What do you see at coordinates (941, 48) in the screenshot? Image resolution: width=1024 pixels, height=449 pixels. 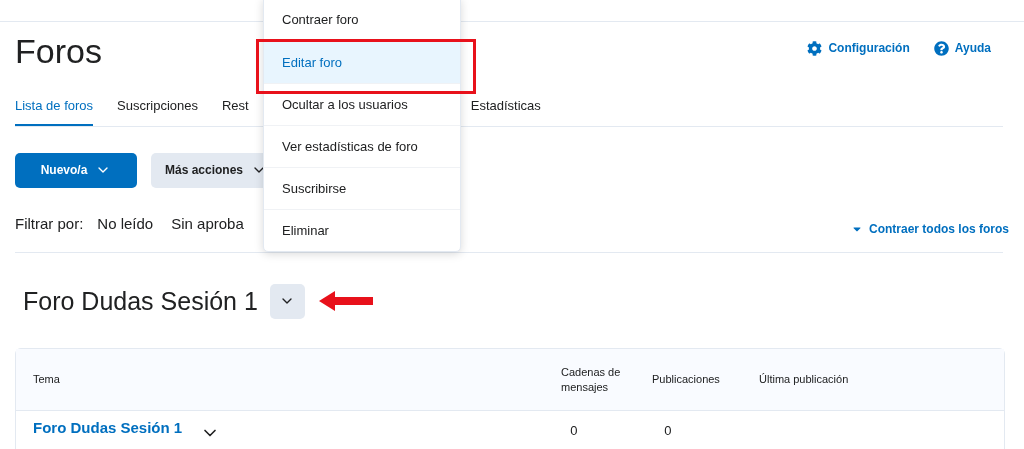 I see `help-icon` at bounding box center [941, 48].